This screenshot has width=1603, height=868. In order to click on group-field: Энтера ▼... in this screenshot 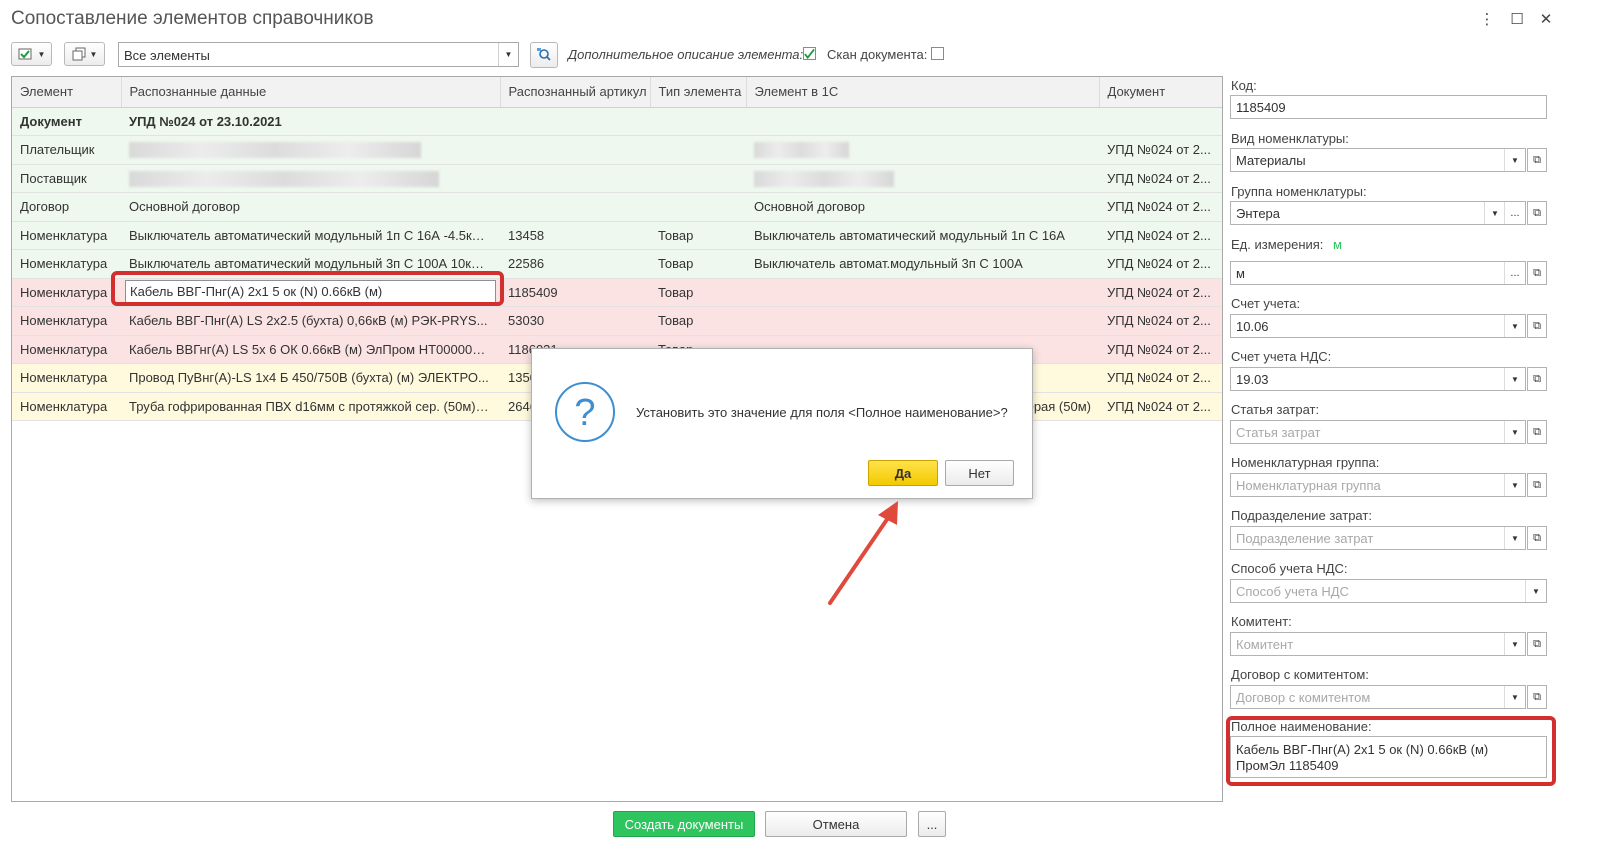, I will do `click(1378, 213)`.